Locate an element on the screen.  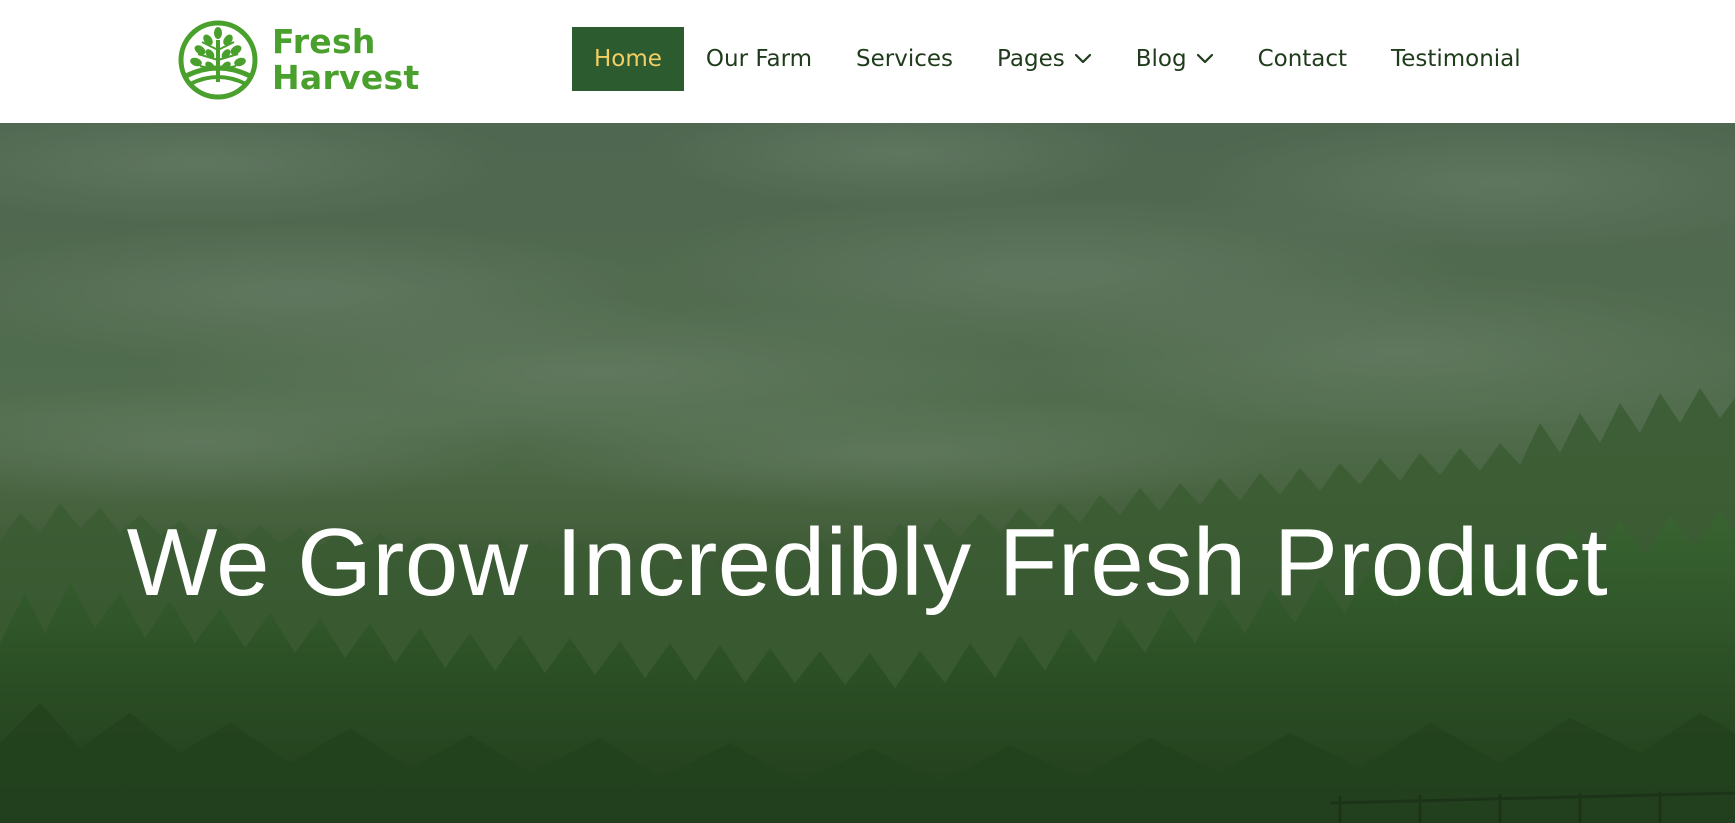
nav-item-services: Services is located at coordinates (904, 59).